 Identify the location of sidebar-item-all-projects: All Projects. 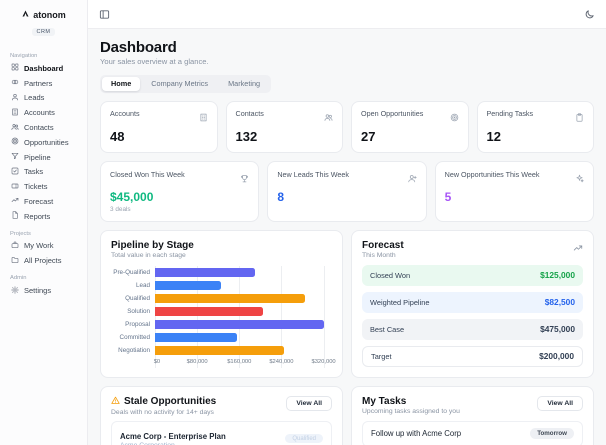
(43, 260).